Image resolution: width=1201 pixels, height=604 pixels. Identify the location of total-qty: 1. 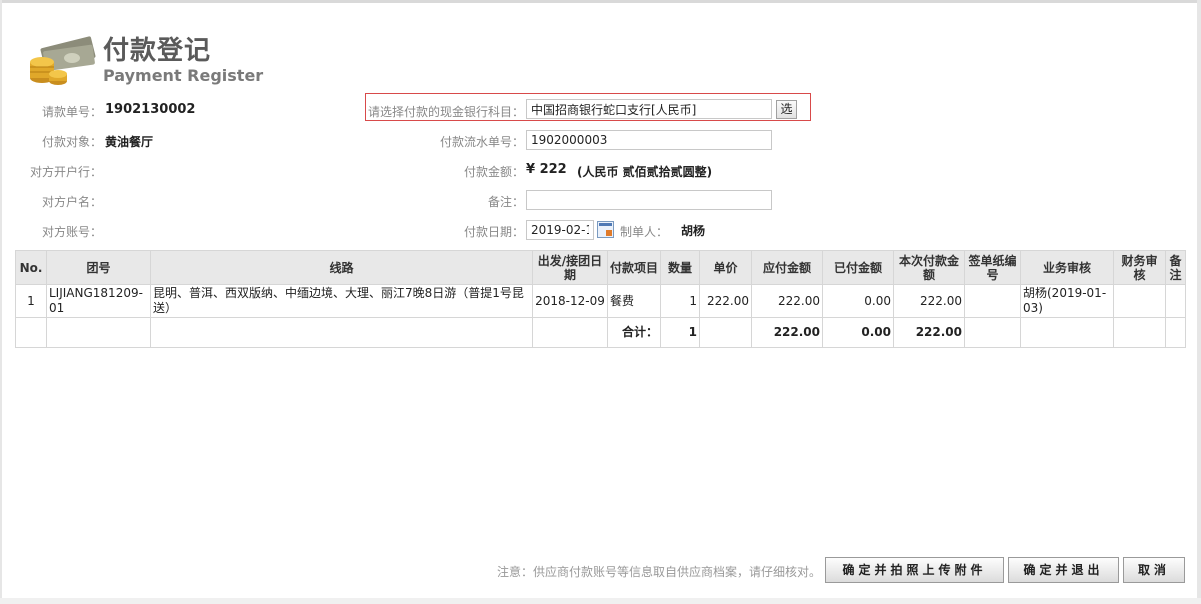
(680, 332).